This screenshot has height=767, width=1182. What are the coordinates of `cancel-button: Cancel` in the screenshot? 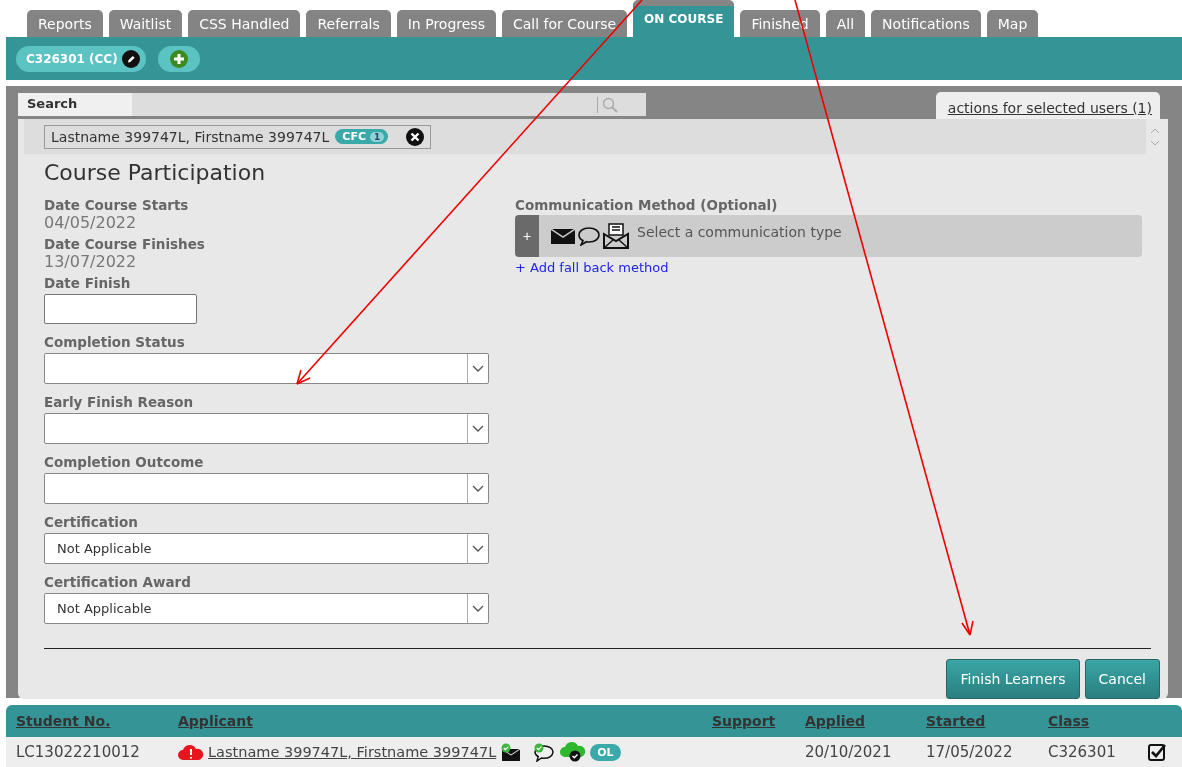 It's located at (1122, 679).